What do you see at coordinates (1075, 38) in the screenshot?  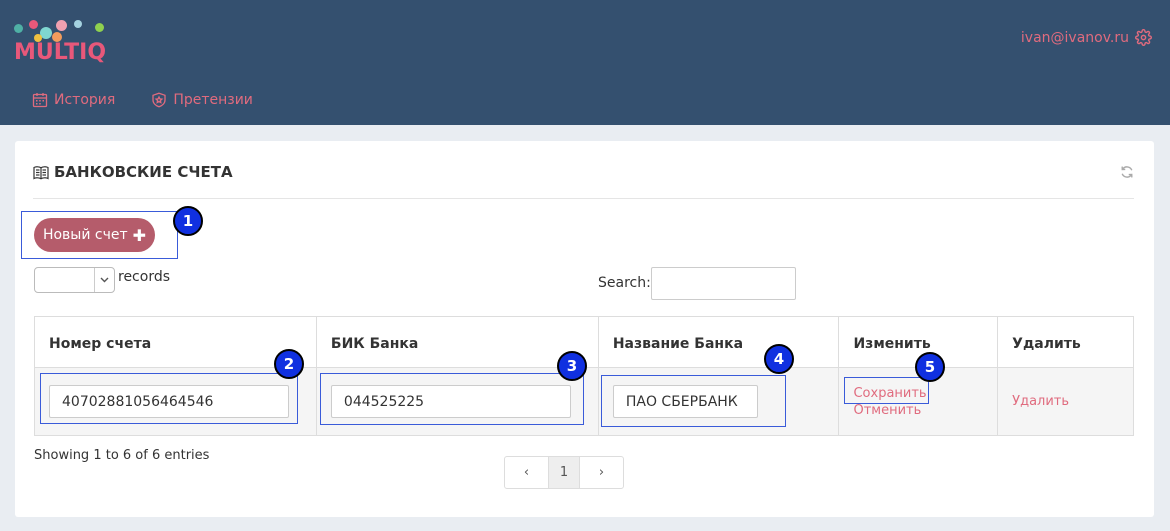 I see `user-email: ivan@ivanov.ru` at bounding box center [1075, 38].